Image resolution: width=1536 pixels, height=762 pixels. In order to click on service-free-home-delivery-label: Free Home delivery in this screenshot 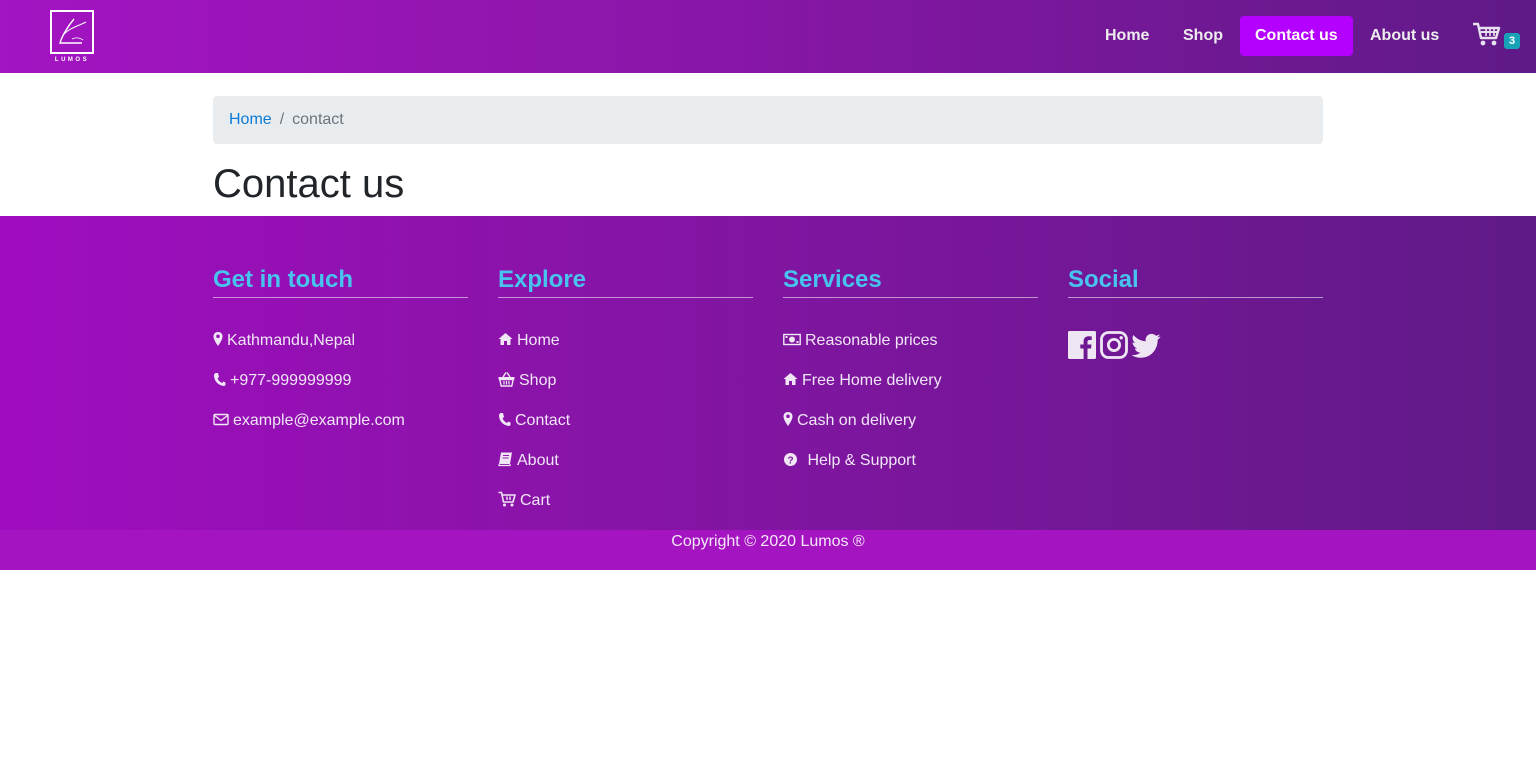, I will do `click(872, 380)`.